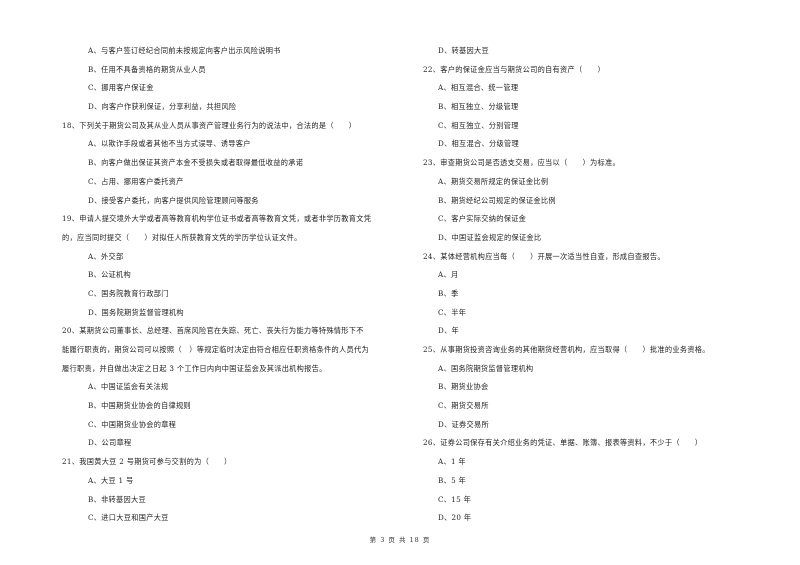 Image resolution: width=800 pixels, height=565 pixels. Describe the element at coordinates (132, 424) in the screenshot. I see `answer-option: C、中国期货业协会的章程` at that location.